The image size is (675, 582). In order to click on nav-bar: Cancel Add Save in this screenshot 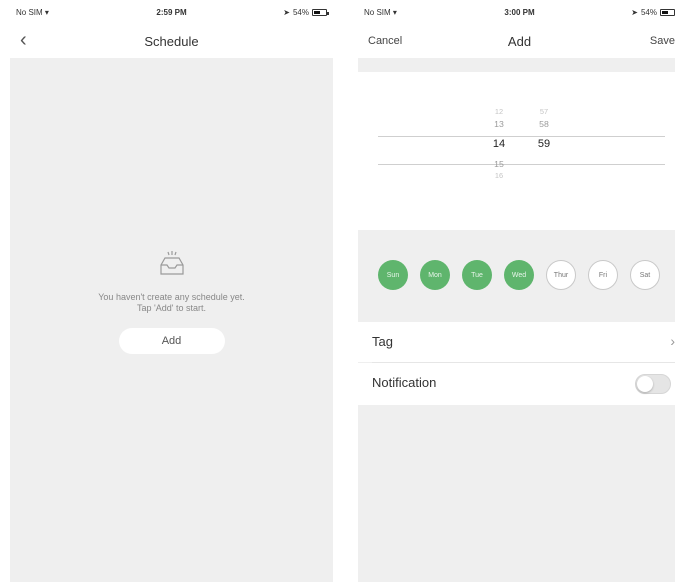, I will do `click(516, 41)`.